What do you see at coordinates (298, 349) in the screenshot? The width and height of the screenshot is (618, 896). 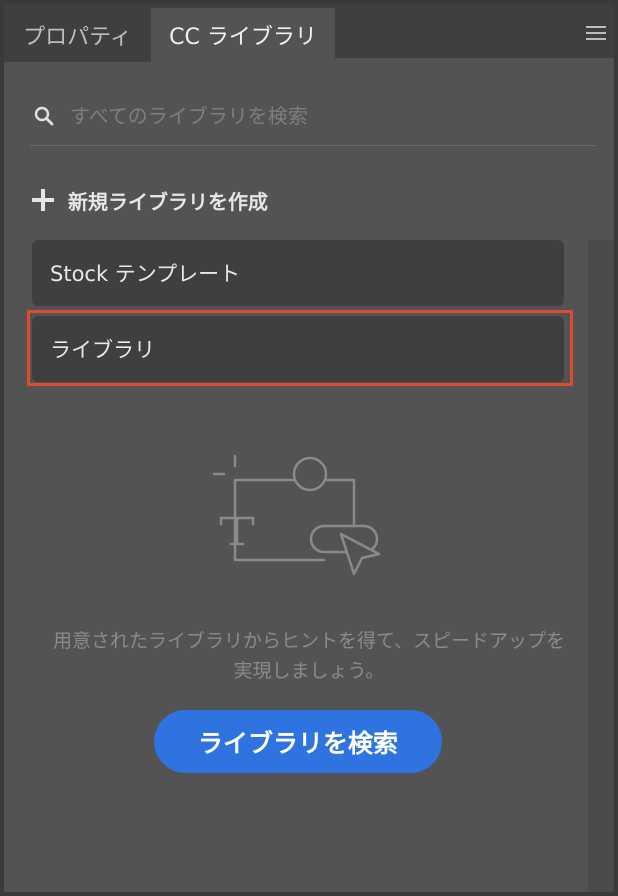 I see `library-item-library: ライブラリ` at bounding box center [298, 349].